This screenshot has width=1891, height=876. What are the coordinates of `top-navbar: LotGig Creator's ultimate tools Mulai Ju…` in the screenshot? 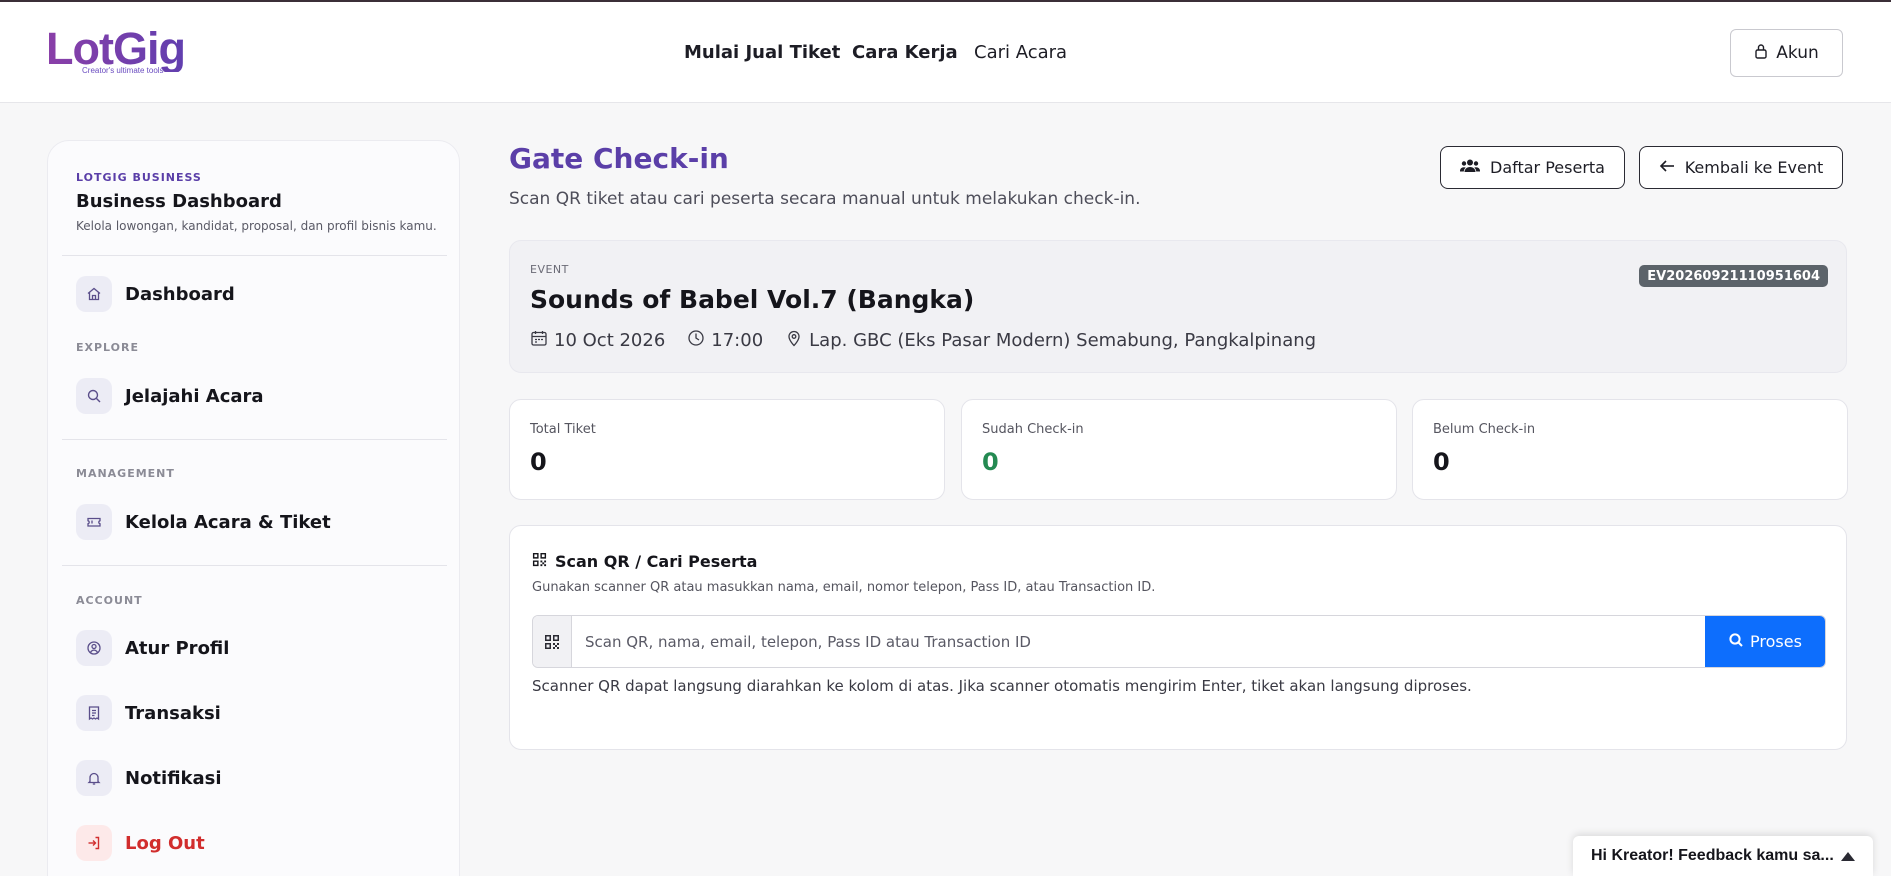 It's located at (945, 52).